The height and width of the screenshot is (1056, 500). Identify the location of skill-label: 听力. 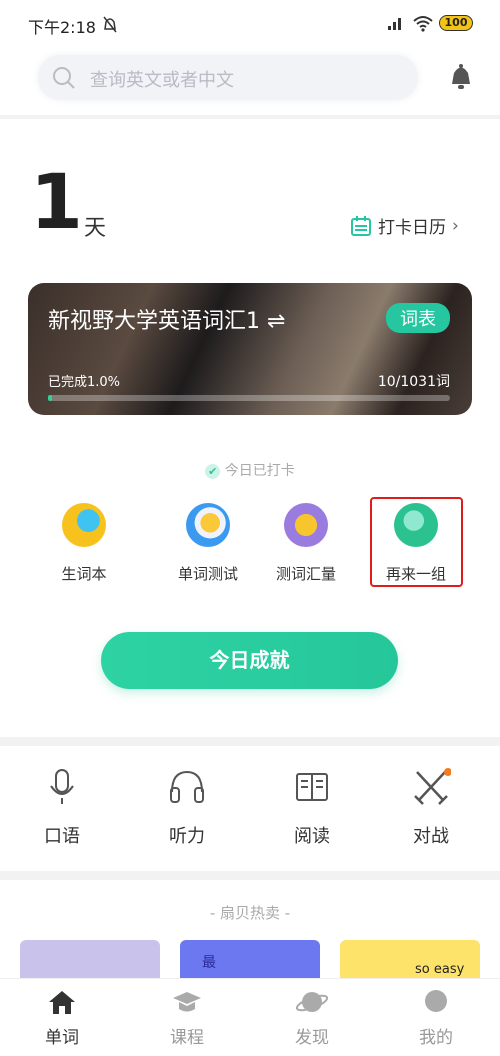
(187, 836).